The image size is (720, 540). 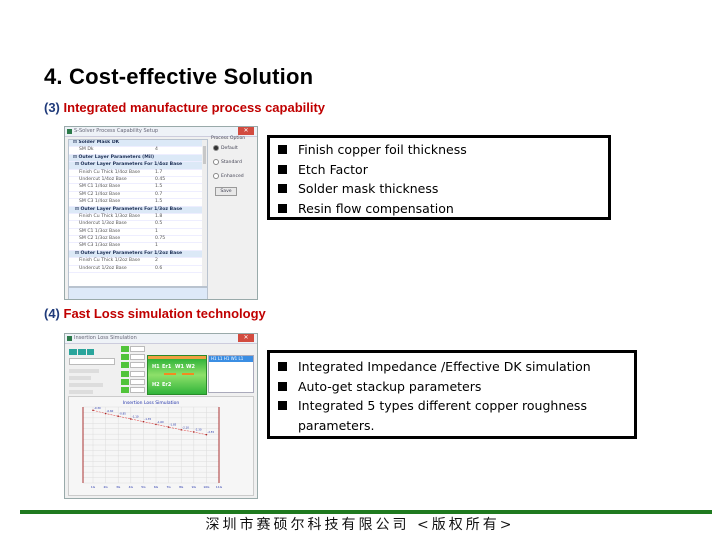 What do you see at coordinates (110, 261) in the screenshot?
I see `grid-key: Finish Cu Thick 1/2oz Base` at bounding box center [110, 261].